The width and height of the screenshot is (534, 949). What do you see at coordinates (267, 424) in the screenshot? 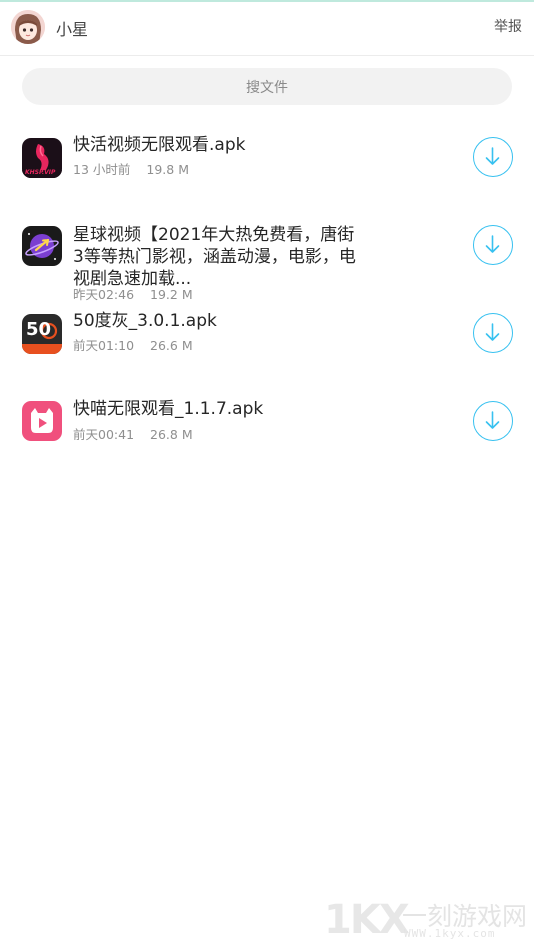
I see `list-item: 快喵无限观看_1.1.7.apk 前天00:41 26.8 M` at bounding box center [267, 424].